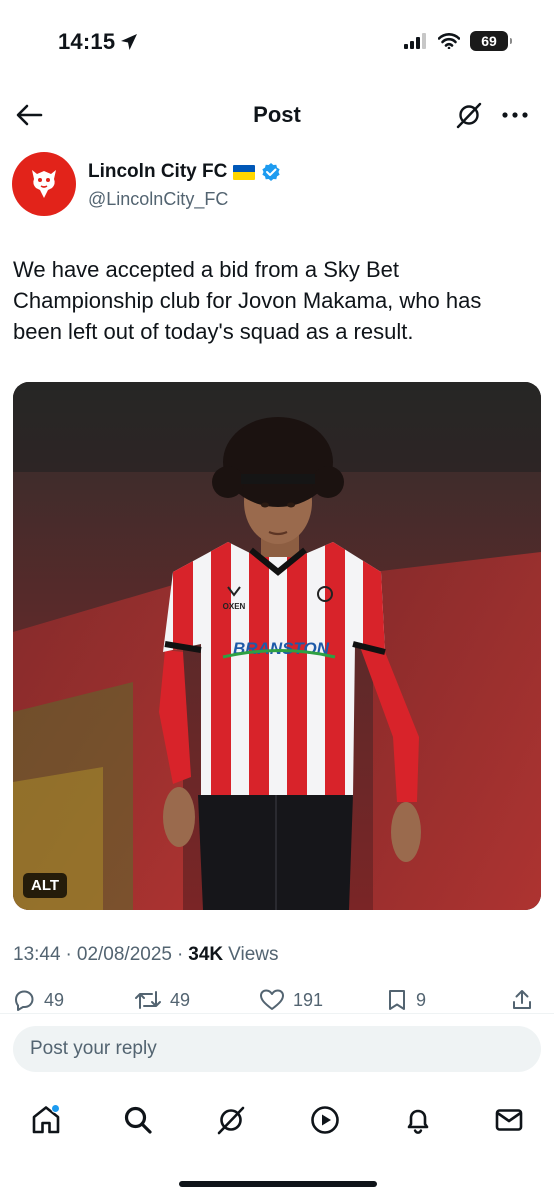 This screenshot has height=1200, width=554. I want to click on like-button: 191, so click(291, 1000).